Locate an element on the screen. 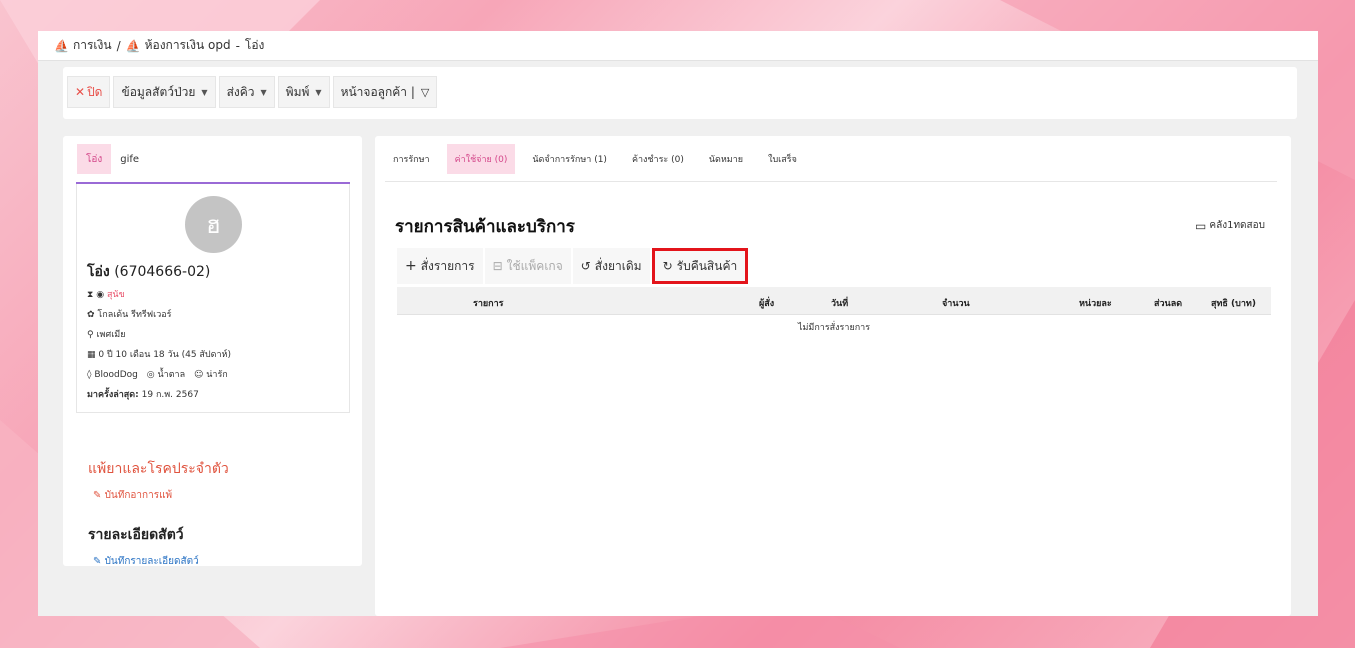 The image size is (1355, 648). tab-treatment-appointment: นัดจำการรักษา (1) is located at coordinates (569, 159).